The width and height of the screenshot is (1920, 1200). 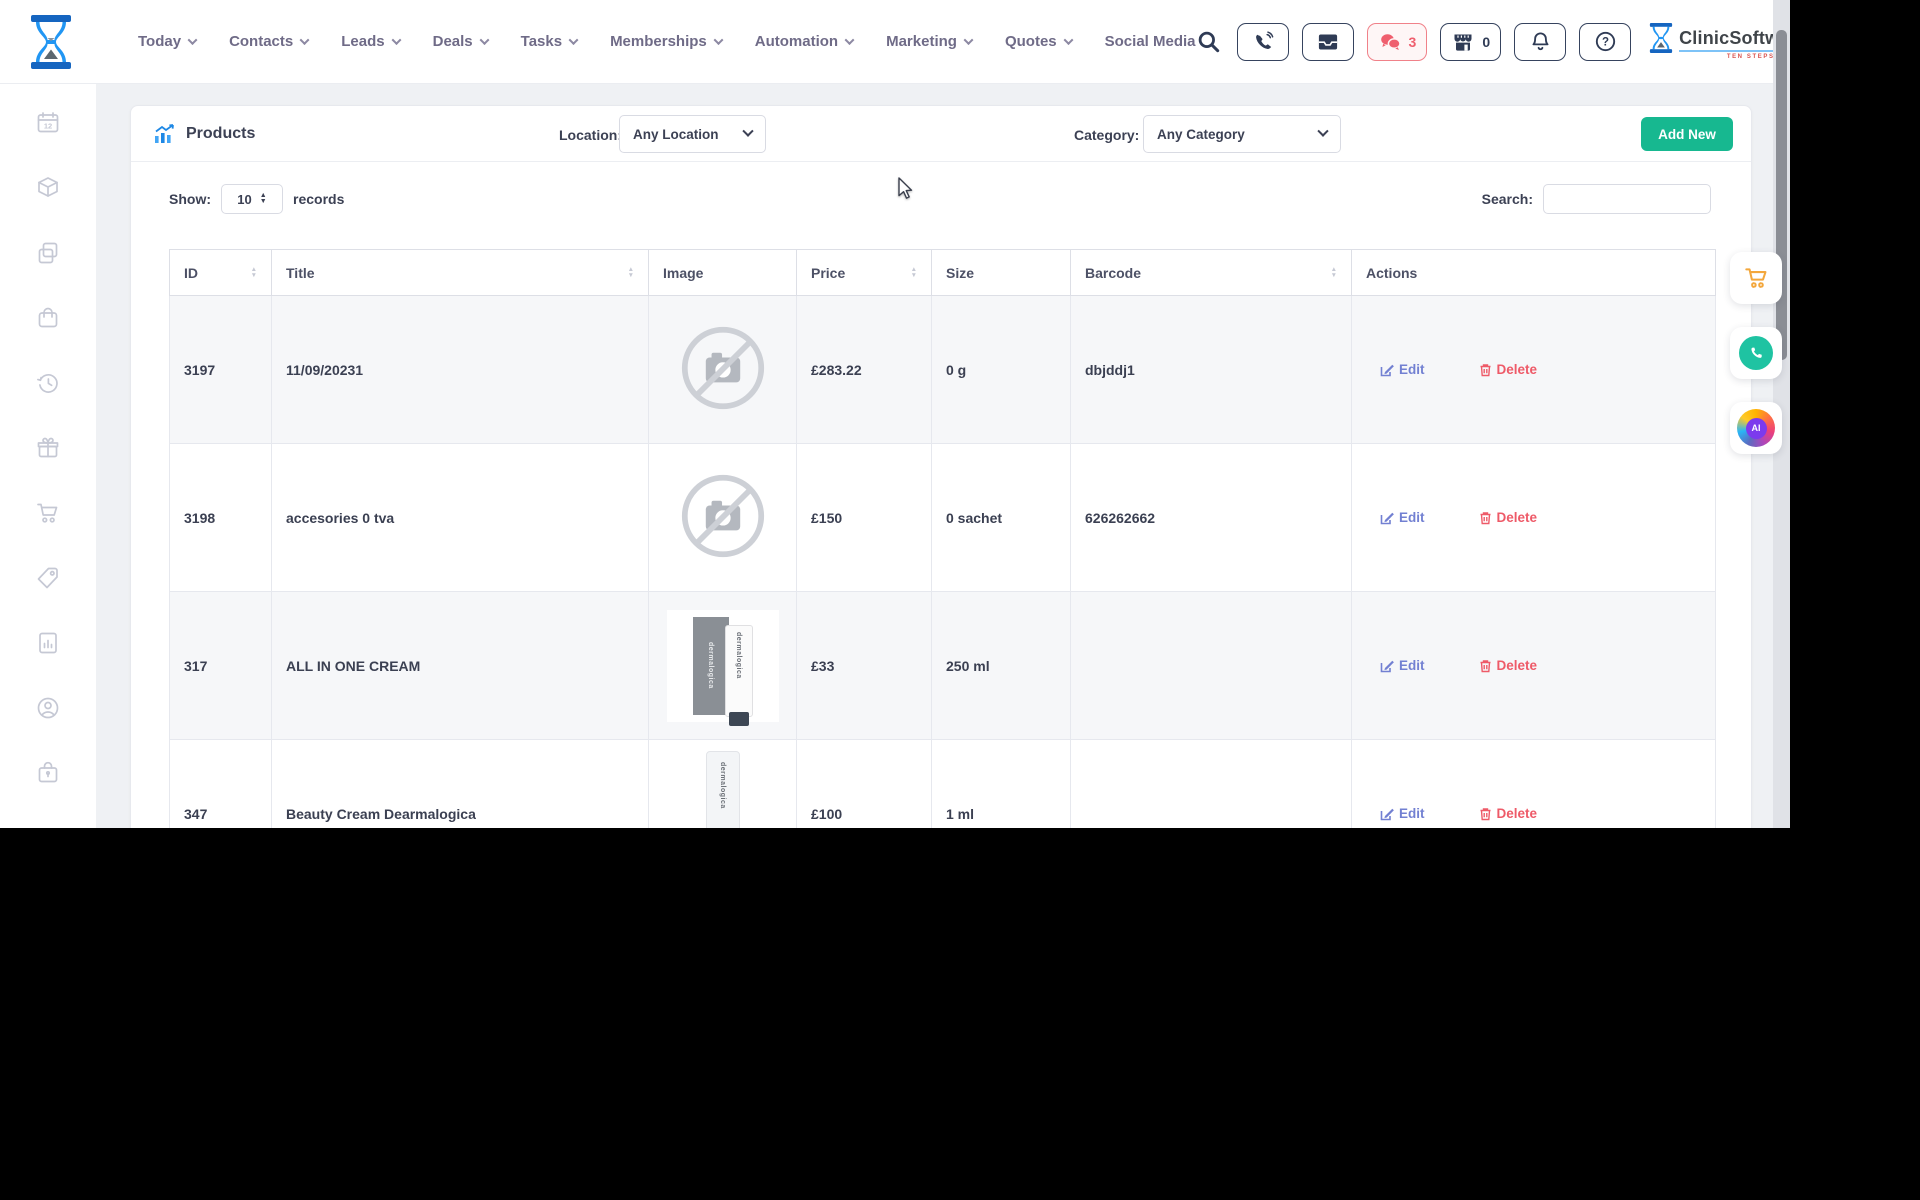 I want to click on hourglass-logo-icon, so click(x=51, y=41).